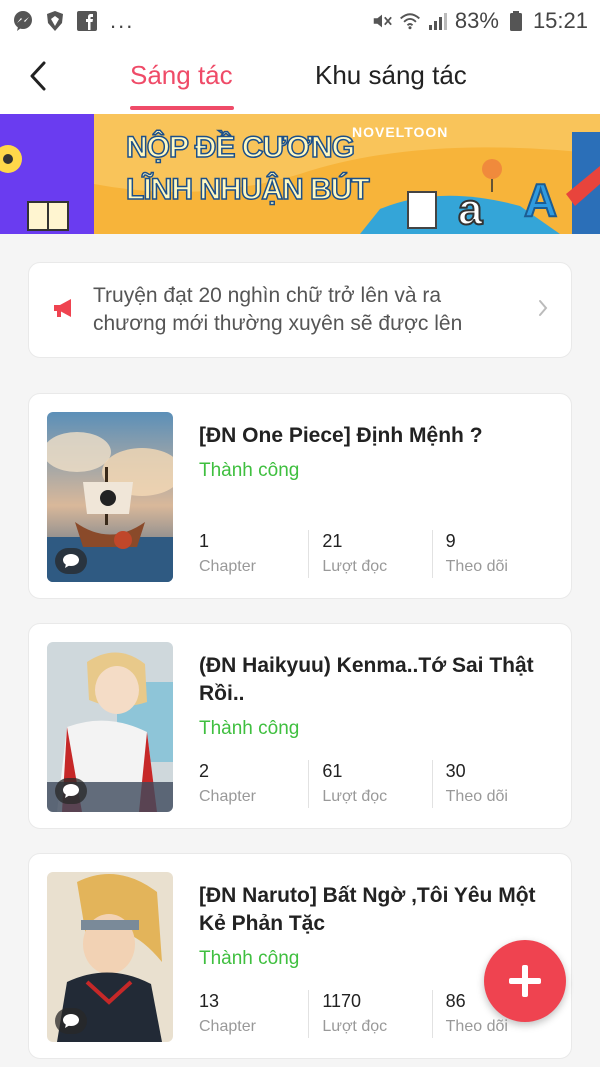 The image size is (600, 1067). What do you see at coordinates (438, 21) in the screenshot?
I see `signal-icon` at bounding box center [438, 21].